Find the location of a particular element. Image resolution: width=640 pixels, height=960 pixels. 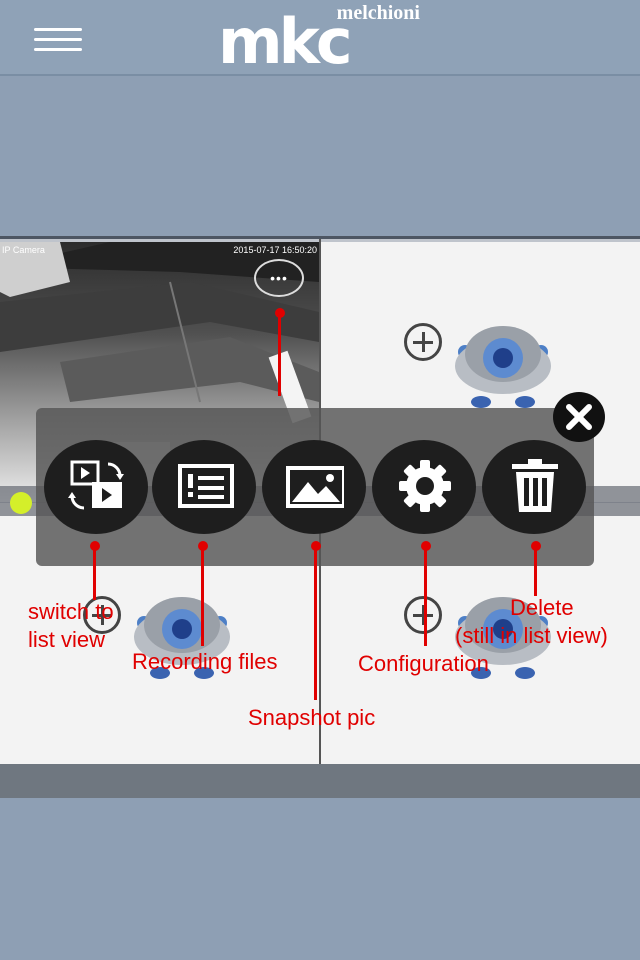

delete-button is located at coordinates (534, 487).